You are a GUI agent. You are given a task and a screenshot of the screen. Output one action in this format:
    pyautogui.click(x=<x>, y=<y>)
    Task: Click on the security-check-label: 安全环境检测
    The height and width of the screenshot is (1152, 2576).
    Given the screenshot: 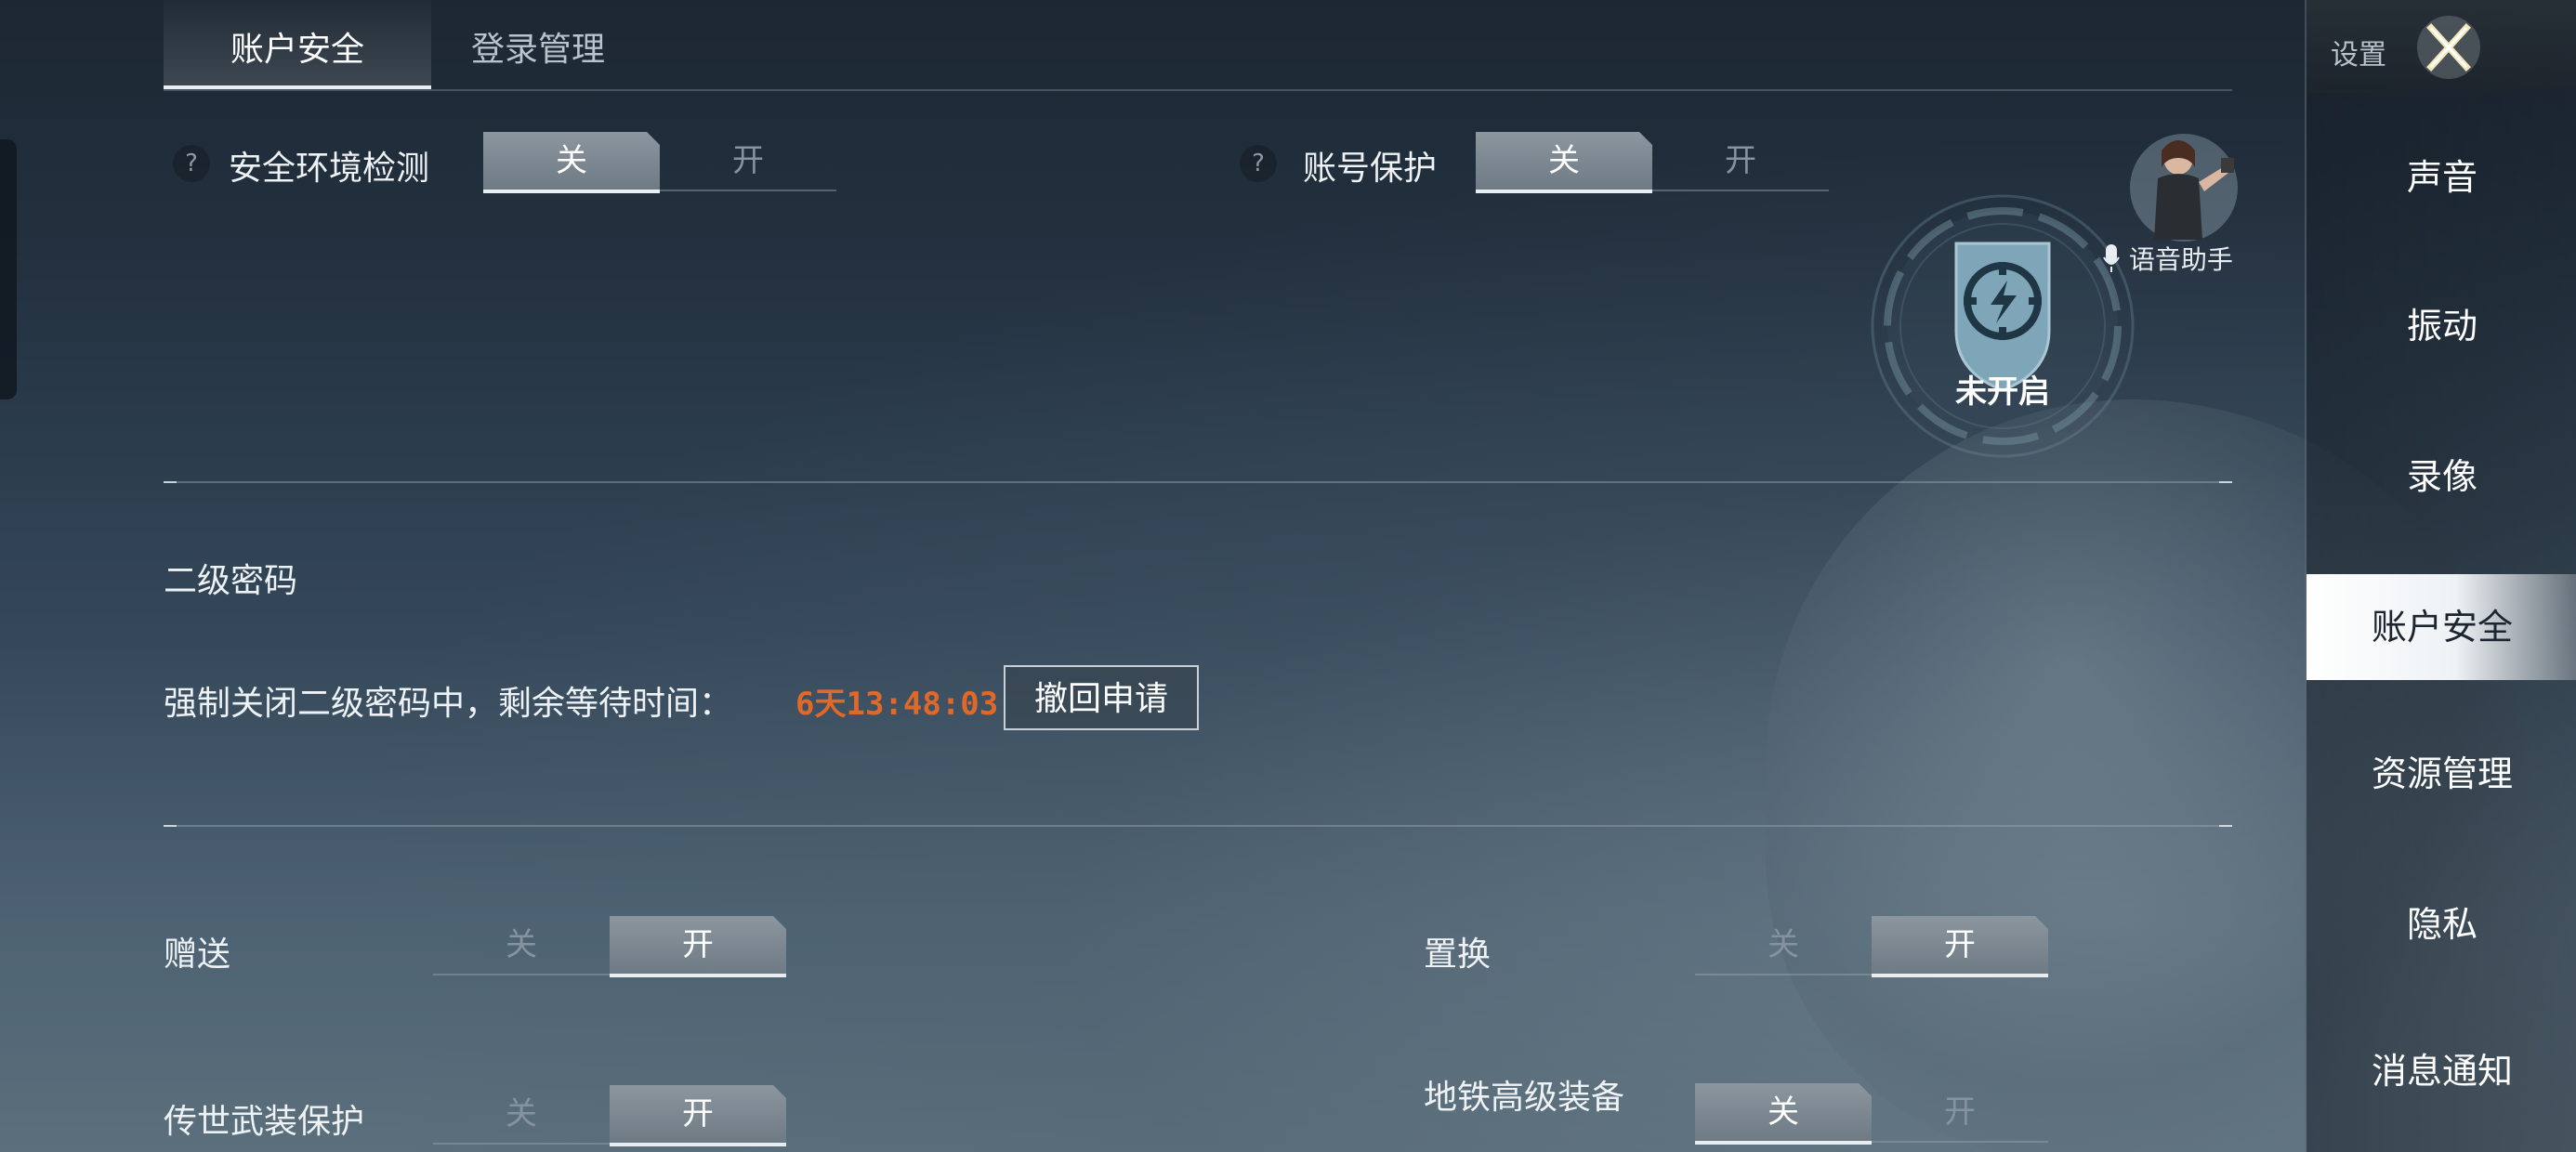 What is the action you would take?
    pyautogui.click(x=329, y=169)
    